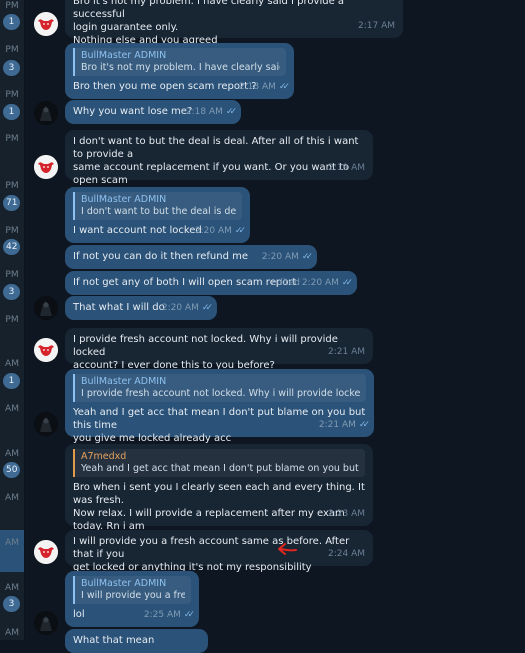 This screenshot has width=525, height=653. Describe the element at coordinates (114, 640) in the screenshot. I see `message-text: What that mean` at that location.